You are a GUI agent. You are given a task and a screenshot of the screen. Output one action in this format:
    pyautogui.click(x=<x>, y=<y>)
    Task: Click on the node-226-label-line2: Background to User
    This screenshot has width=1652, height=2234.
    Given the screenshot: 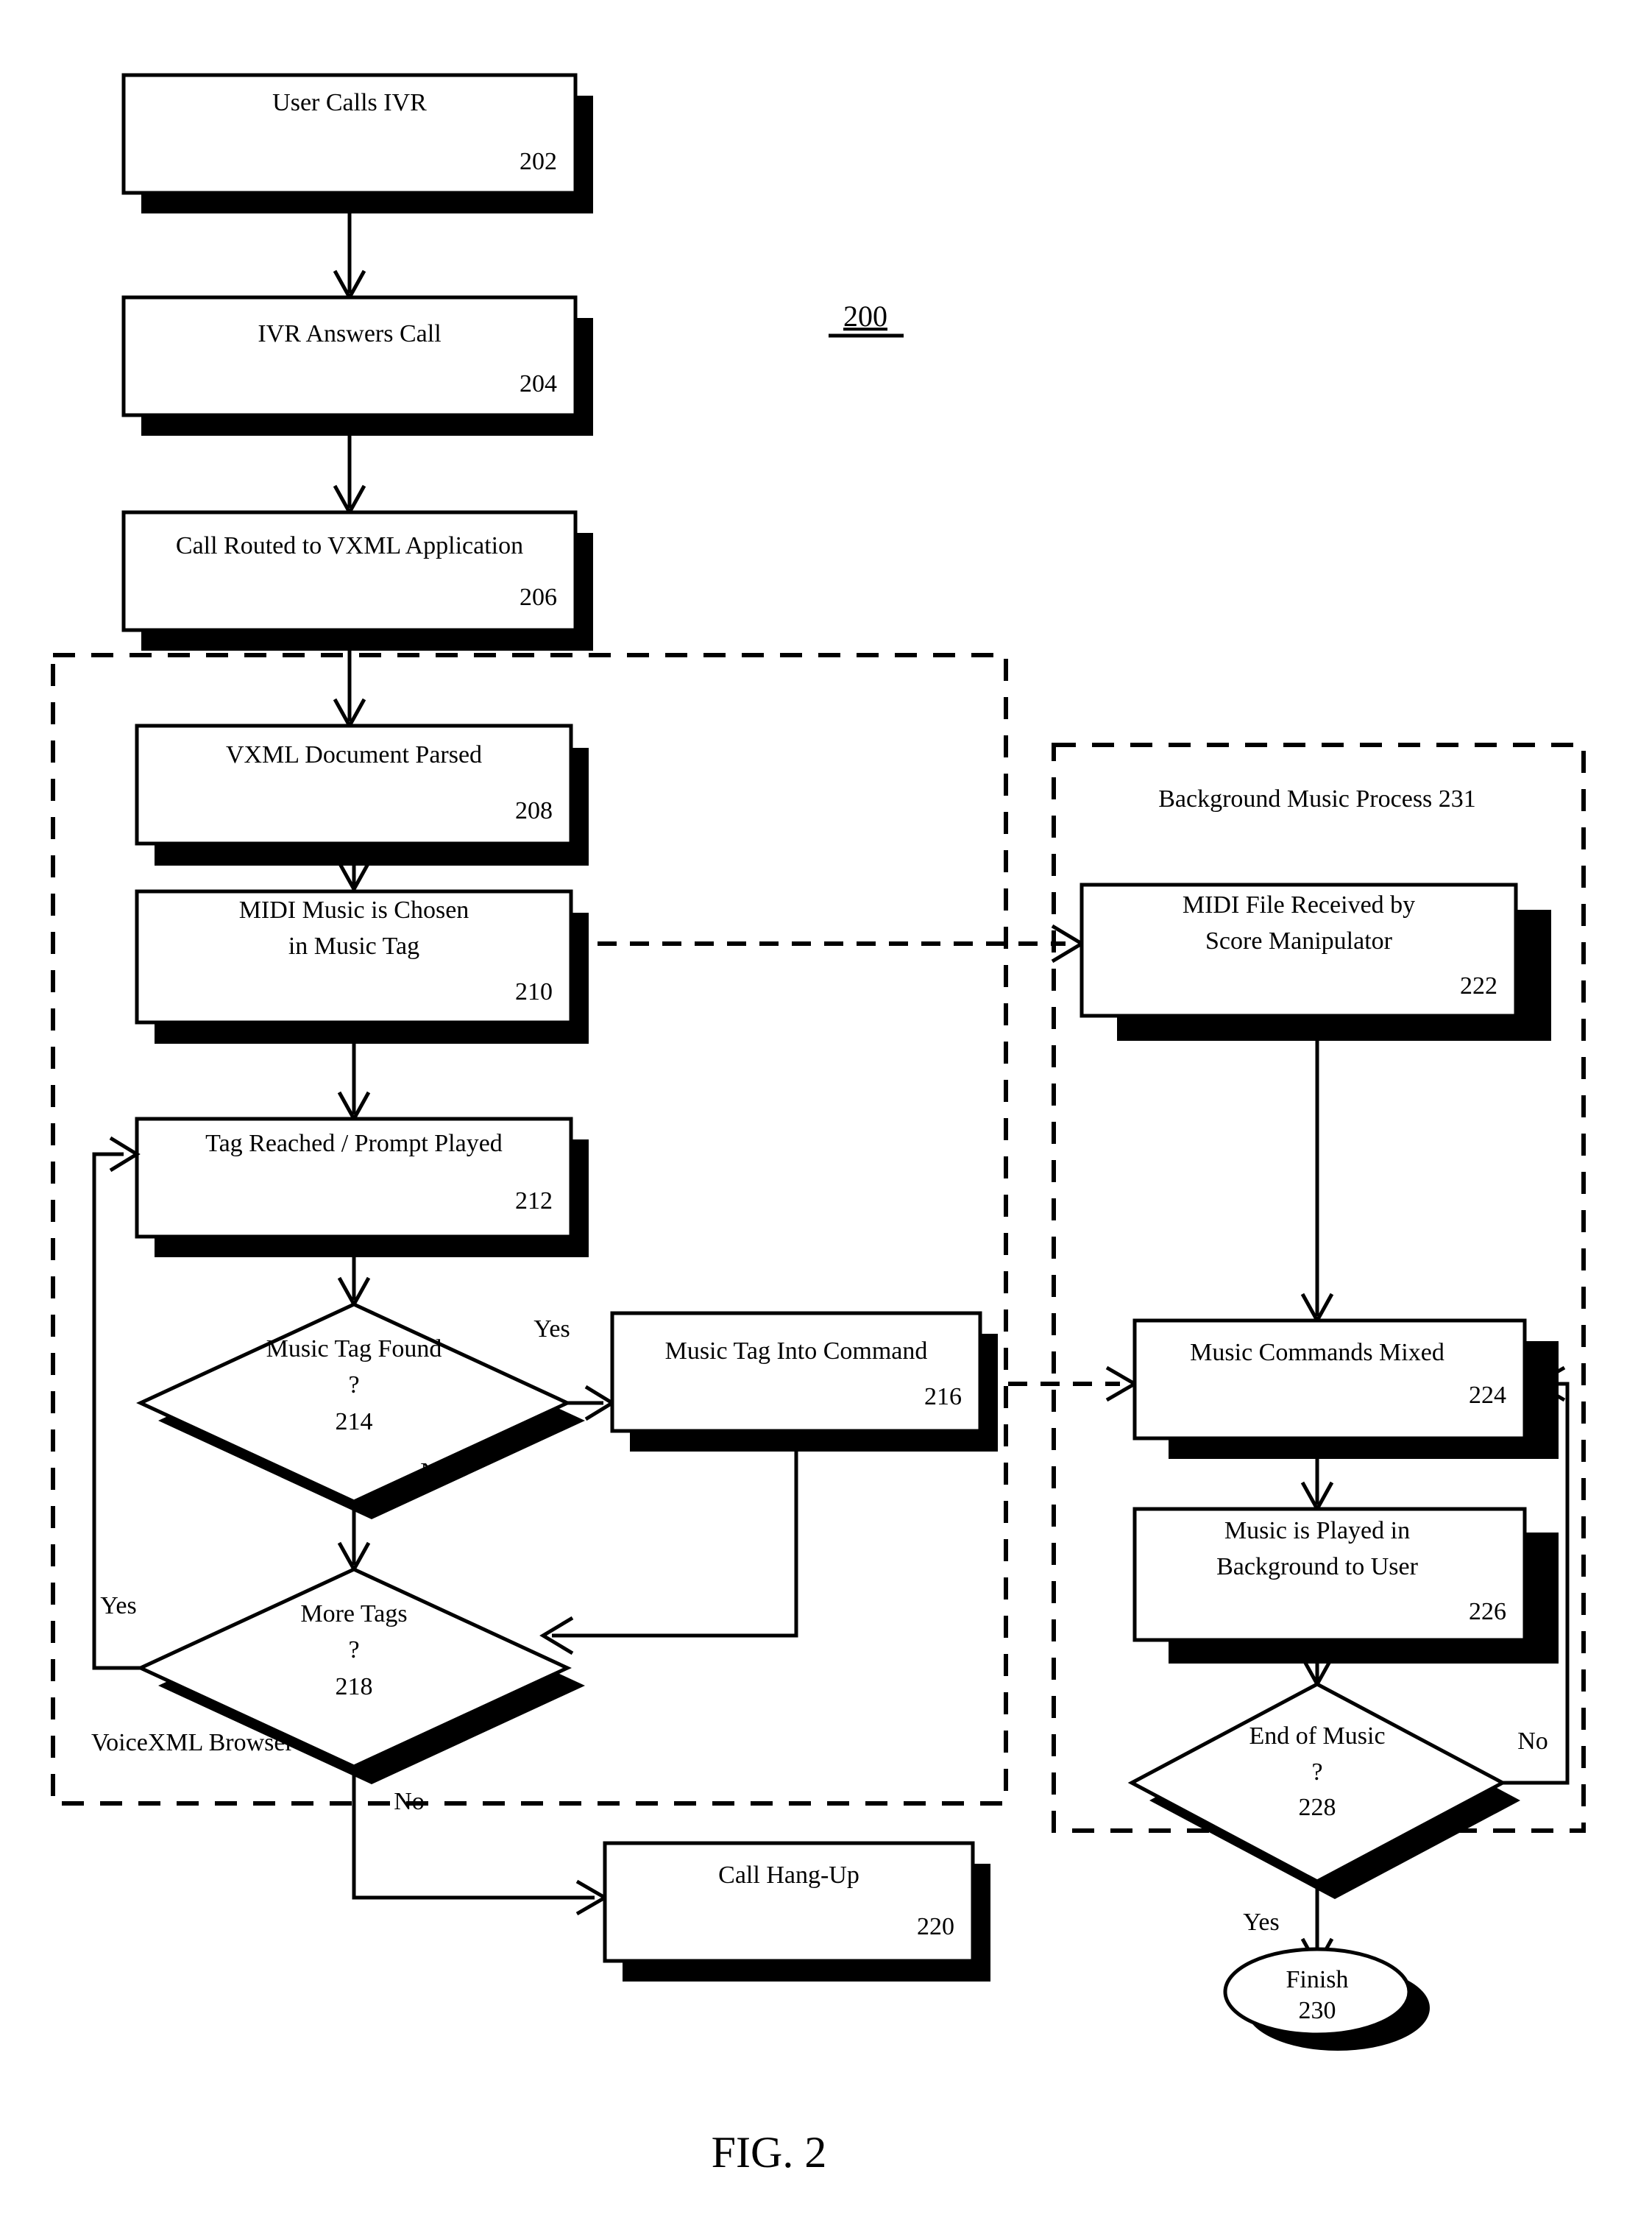 What is the action you would take?
    pyautogui.click(x=1317, y=1566)
    